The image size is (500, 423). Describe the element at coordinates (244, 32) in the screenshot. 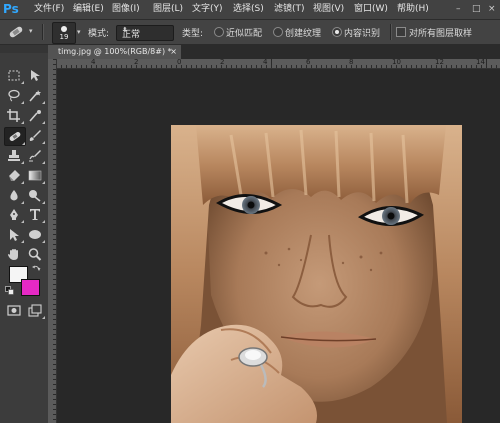

I see `radio-proximity-match-label: 近似匹配` at that location.